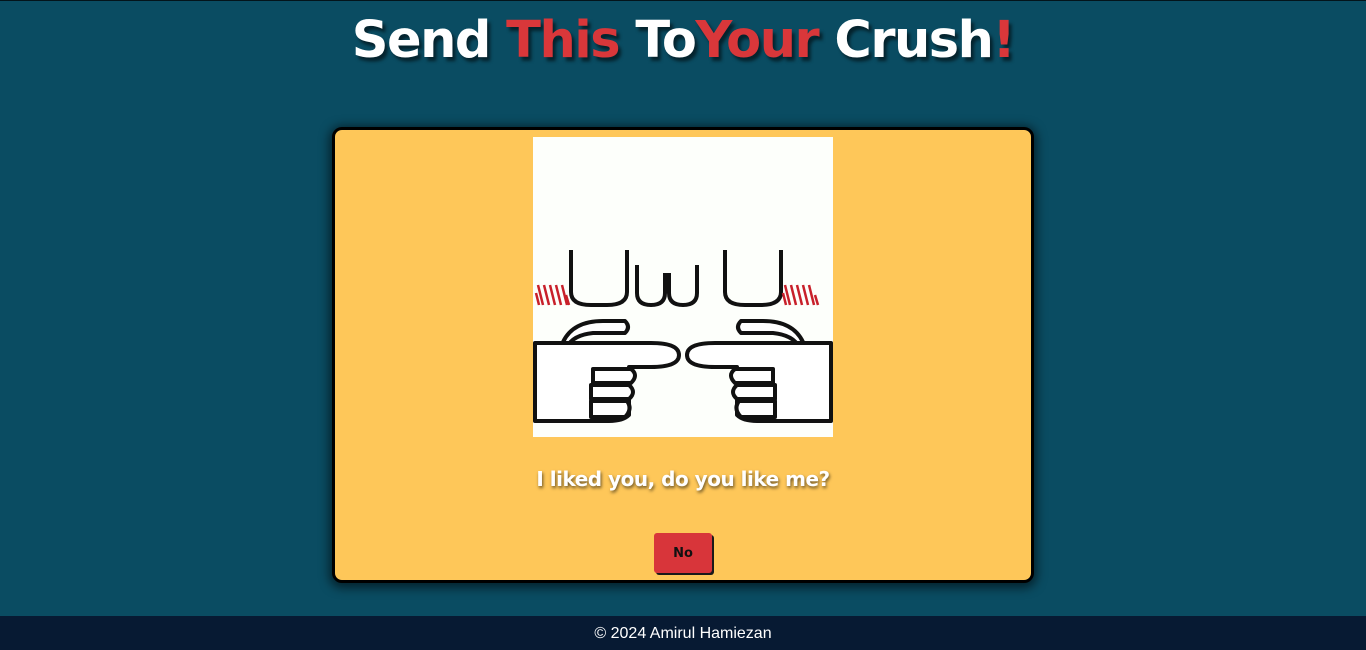  What do you see at coordinates (906, 40) in the screenshot?
I see `title-part-crush: Crush` at bounding box center [906, 40].